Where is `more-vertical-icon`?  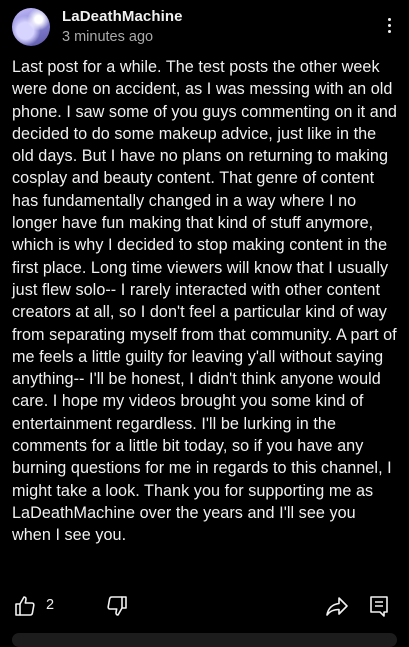
more-vertical-icon is located at coordinates (389, 19).